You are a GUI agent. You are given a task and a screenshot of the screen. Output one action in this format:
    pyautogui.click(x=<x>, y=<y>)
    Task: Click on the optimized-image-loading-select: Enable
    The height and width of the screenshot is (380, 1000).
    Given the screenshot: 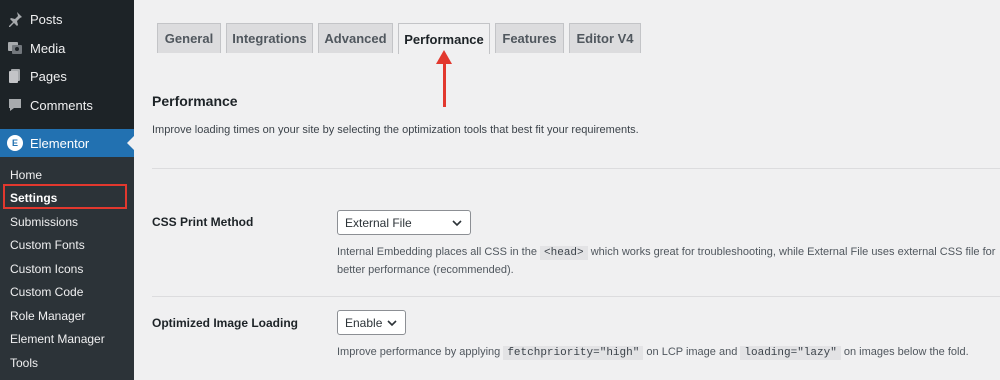 What is the action you would take?
    pyautogui.click(x=371, y=322)
    